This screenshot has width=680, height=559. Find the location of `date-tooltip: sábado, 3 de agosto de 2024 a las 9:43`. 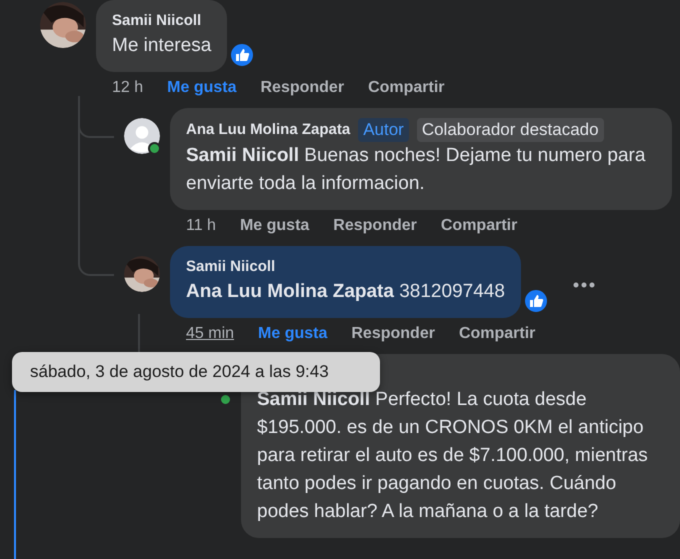

date-tooltip: sábado, 3 de agosto de 2024 a las 9:43 is located at coordinates (196, 372).